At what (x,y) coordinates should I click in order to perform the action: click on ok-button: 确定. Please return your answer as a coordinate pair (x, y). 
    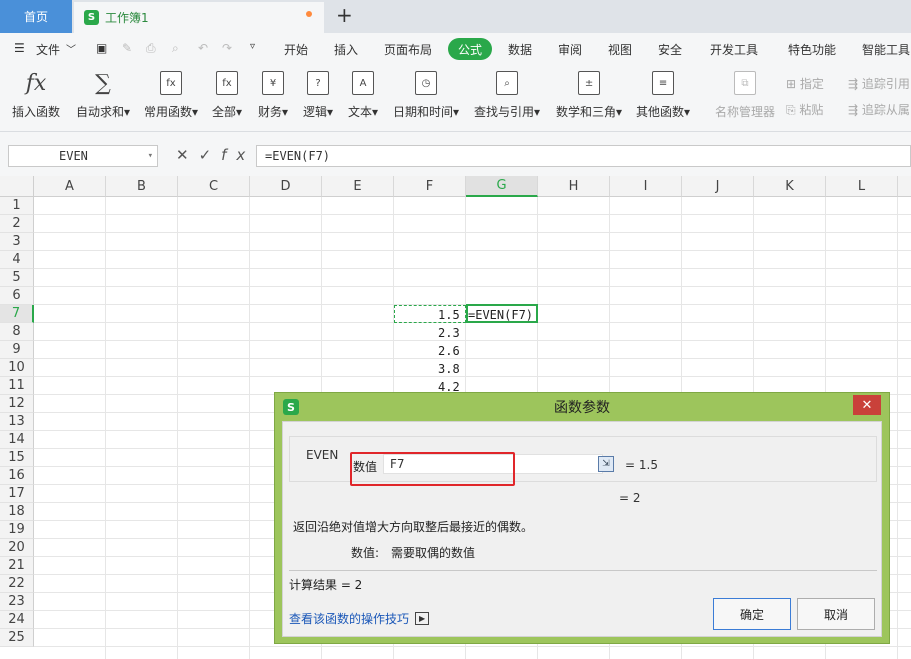
    Looking at the image, I should click on (752, 614).